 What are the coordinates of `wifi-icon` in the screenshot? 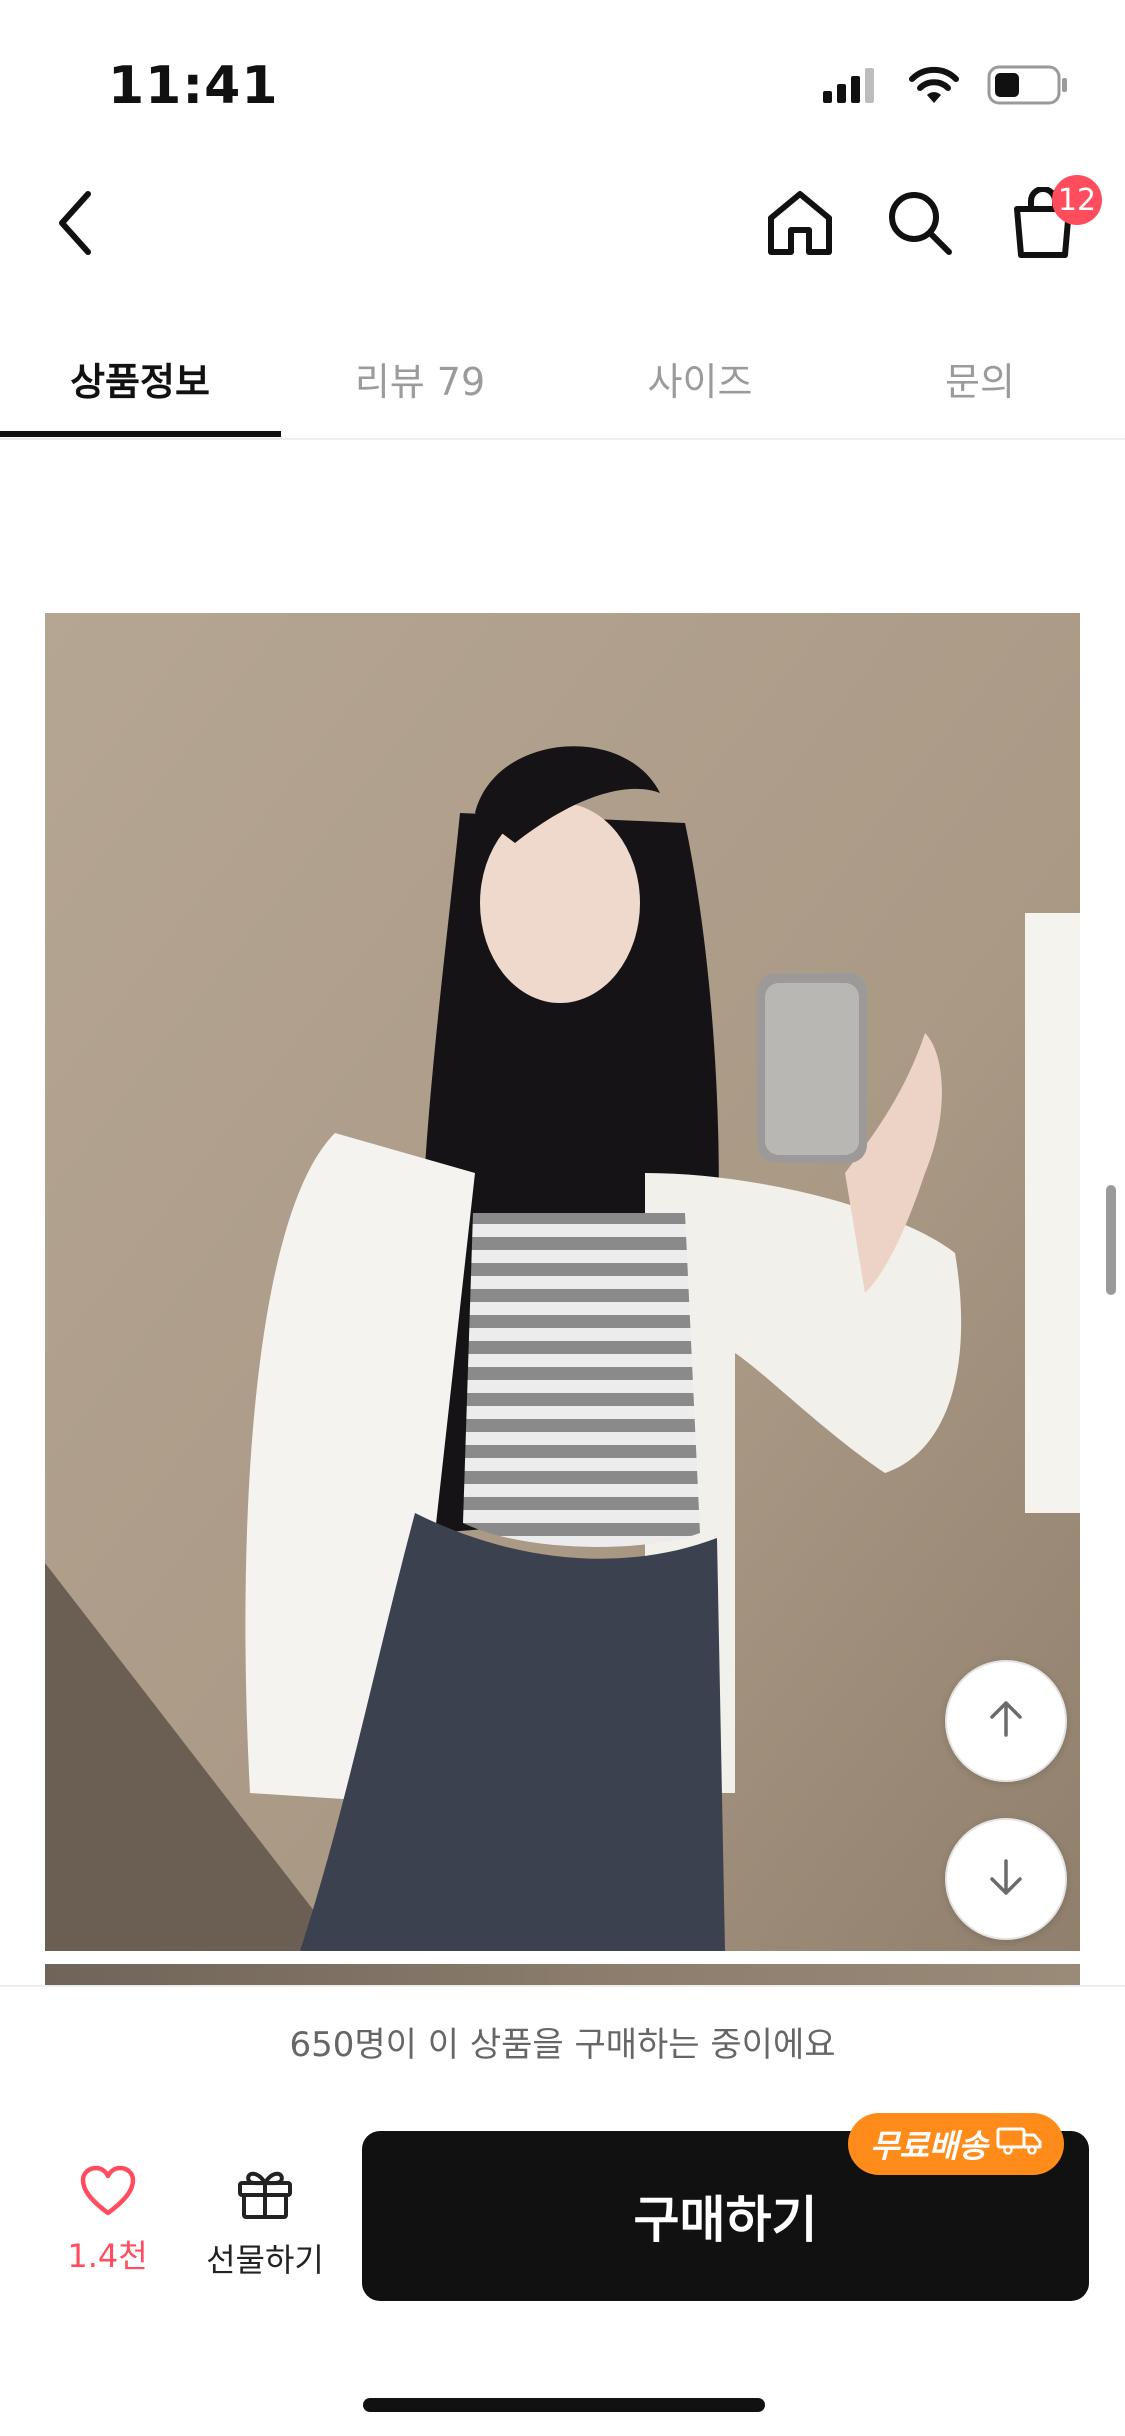 It's located at (934, 87).